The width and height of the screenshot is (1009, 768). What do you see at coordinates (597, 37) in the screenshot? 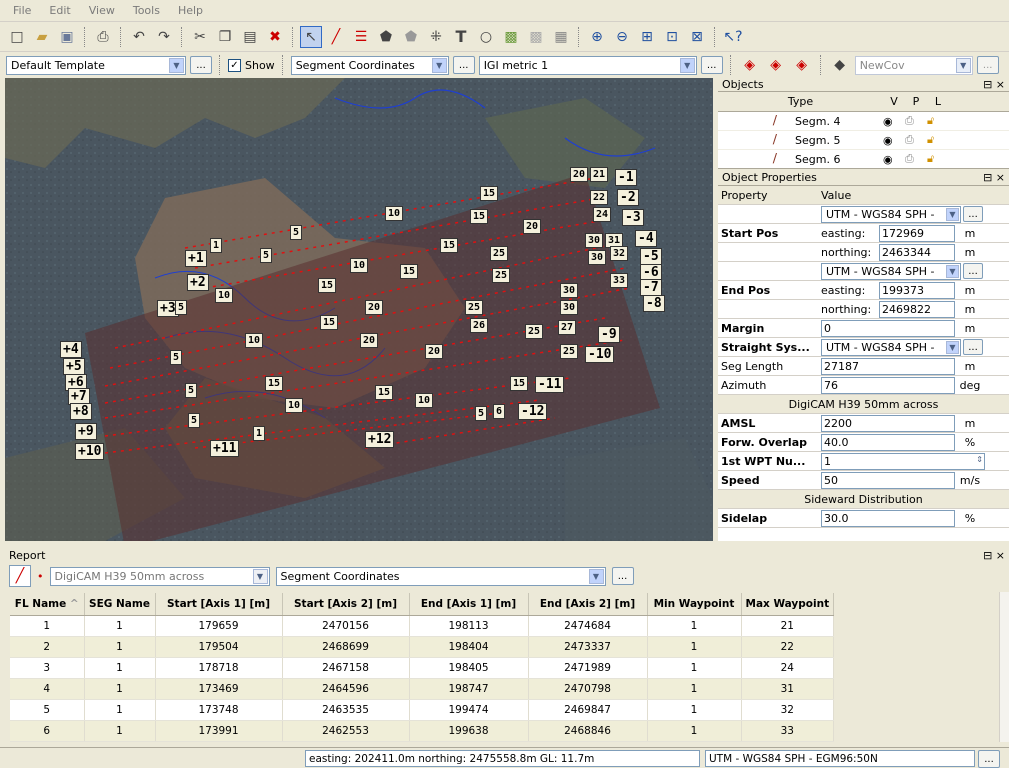
I see `zoom-in-icon: ⊕` at bounding box center [597, 37].